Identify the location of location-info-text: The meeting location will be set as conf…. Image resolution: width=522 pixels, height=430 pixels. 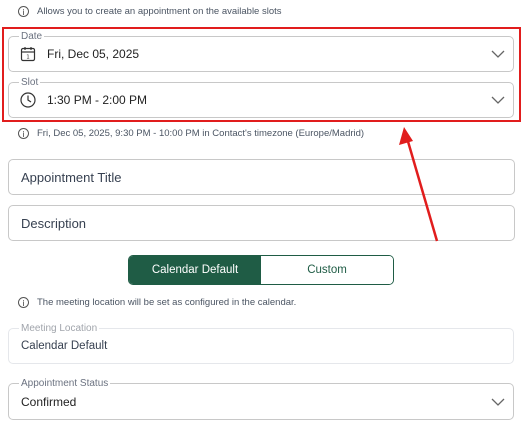
(167, 302).